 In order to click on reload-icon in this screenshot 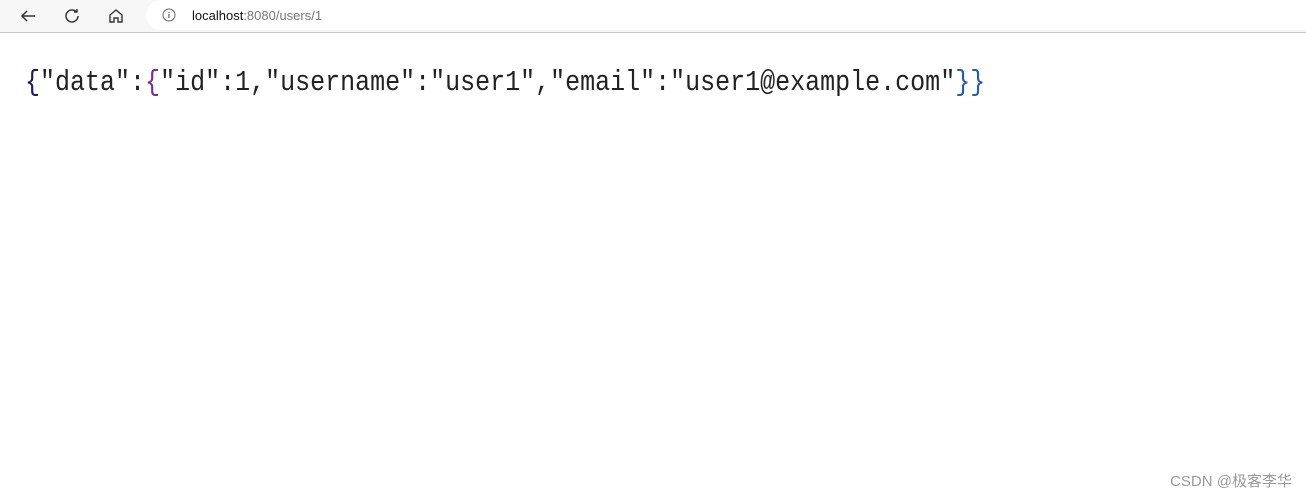, I will do `click(72, 16)`.